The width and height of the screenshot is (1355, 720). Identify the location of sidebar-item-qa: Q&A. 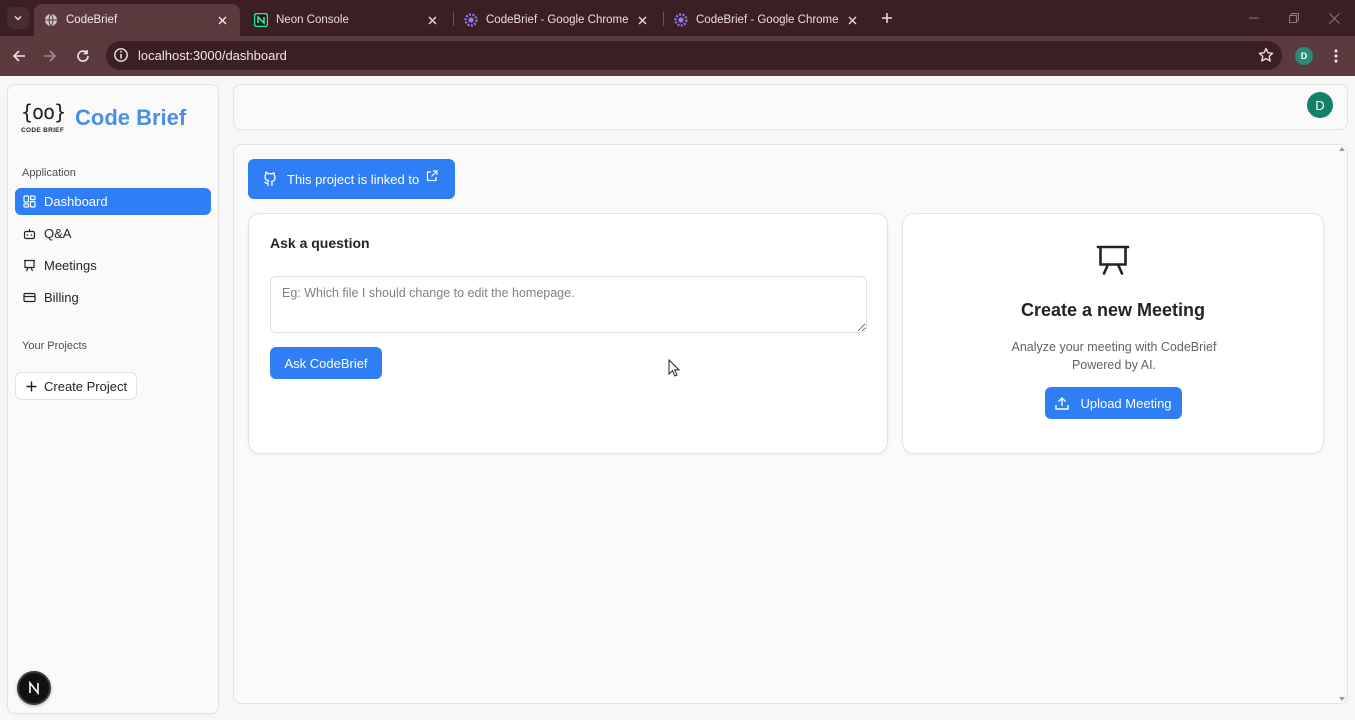
(113, 233).